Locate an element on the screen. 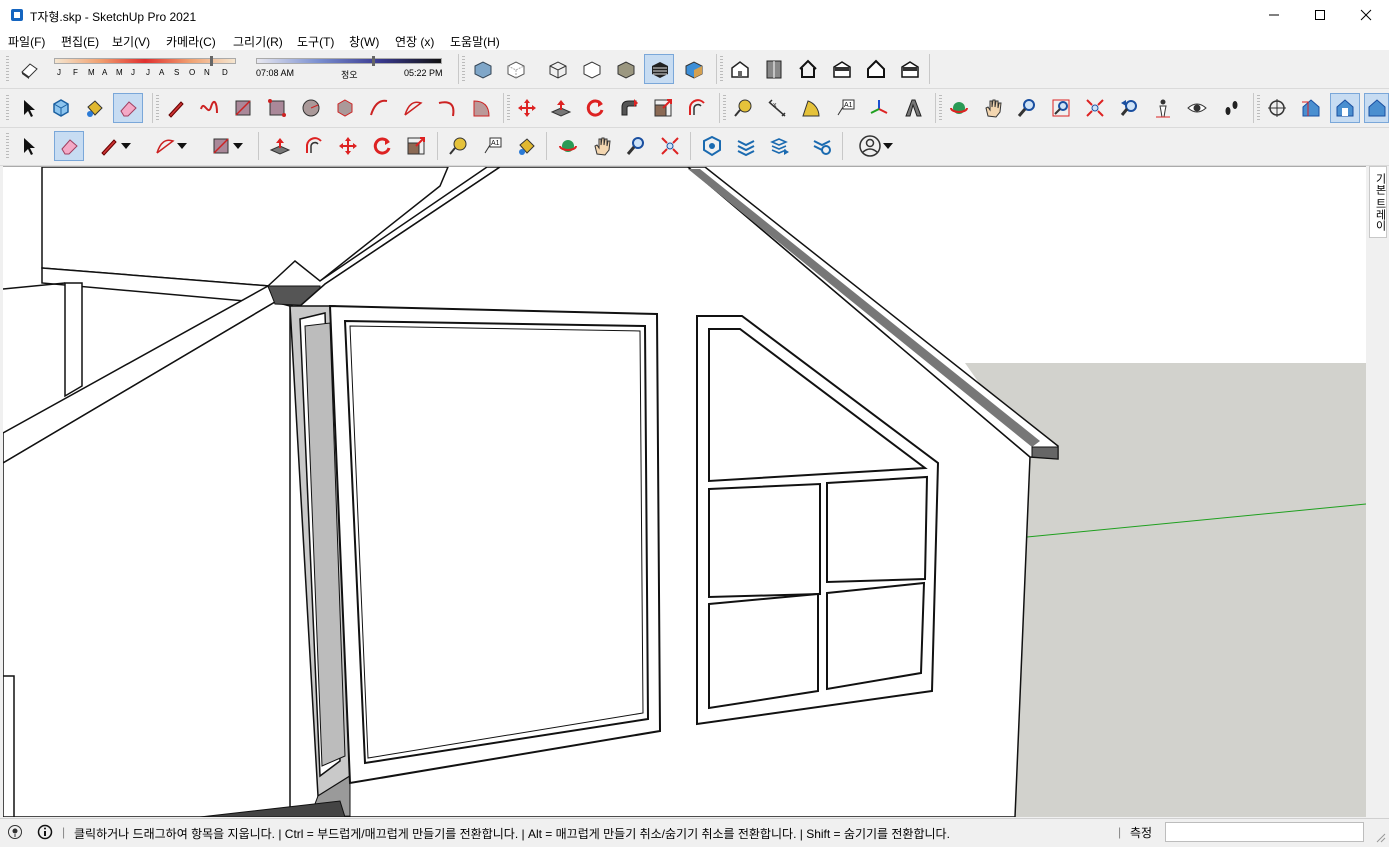 This screenshot has height=847, width=1389. position-camera-button is located at coordinates (1163, 108).